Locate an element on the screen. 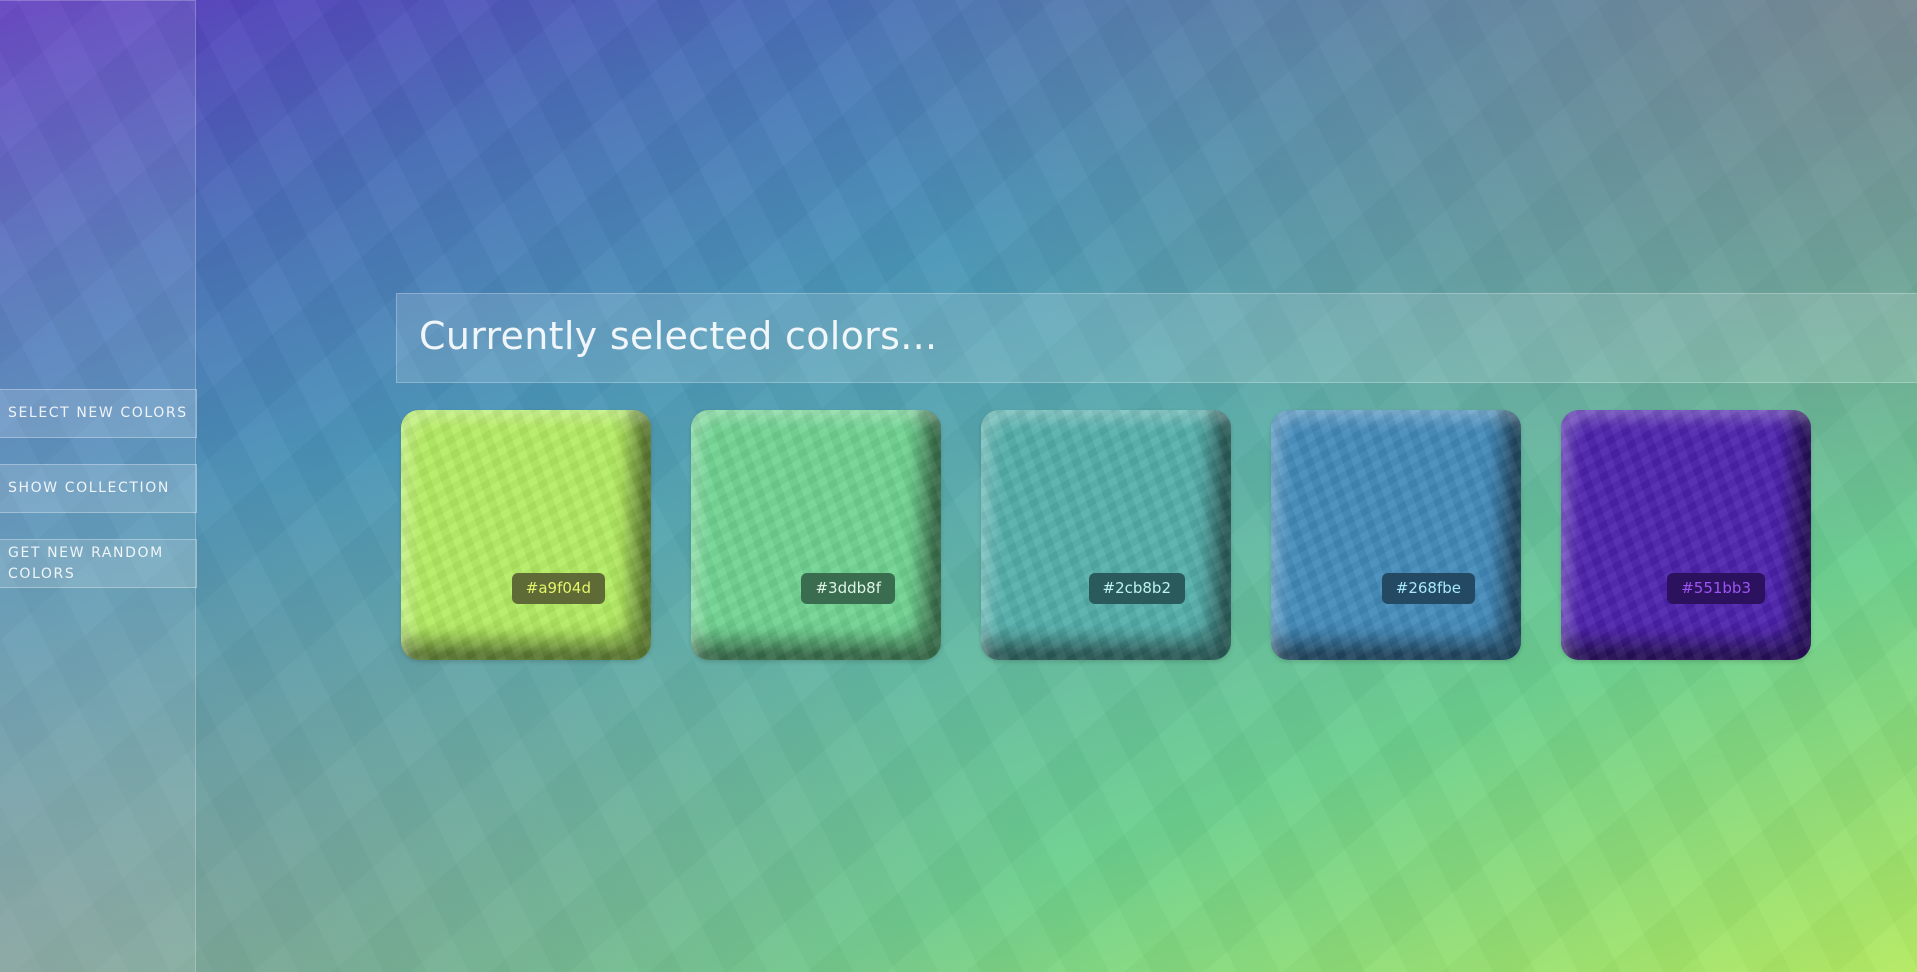 The height and width of the screenshot is (972, 1917). hex-code-label: #3ddb8f is located at coordinates (848, 588).